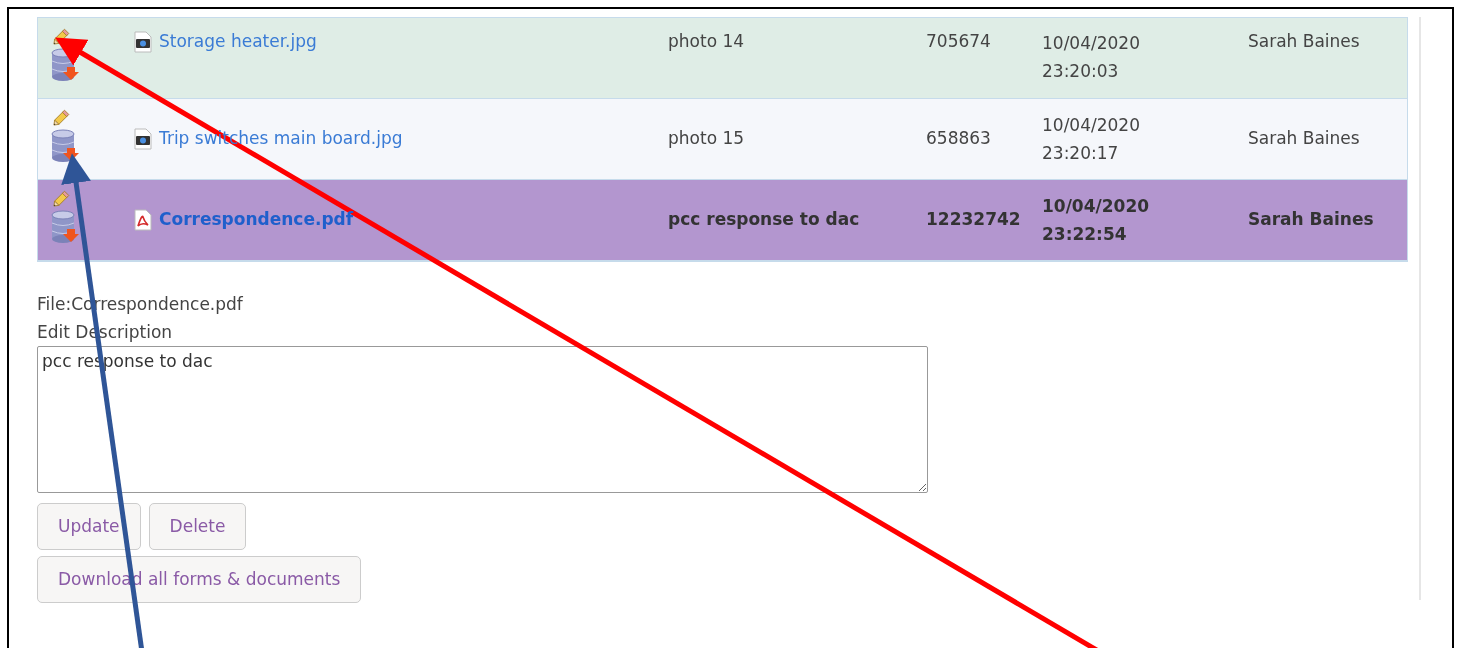 The height and width of the screenshot is (648, 1459). What do you see at coordinates (973, 220) in the screenshot?
I see `size-cell-text: 12232742` at bounding box center [973, 220].